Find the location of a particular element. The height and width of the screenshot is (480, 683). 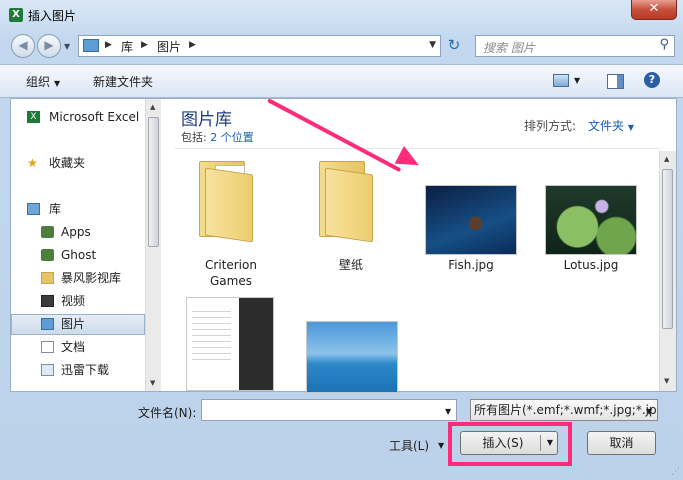

library-icon is located at coordinates (33, 209).